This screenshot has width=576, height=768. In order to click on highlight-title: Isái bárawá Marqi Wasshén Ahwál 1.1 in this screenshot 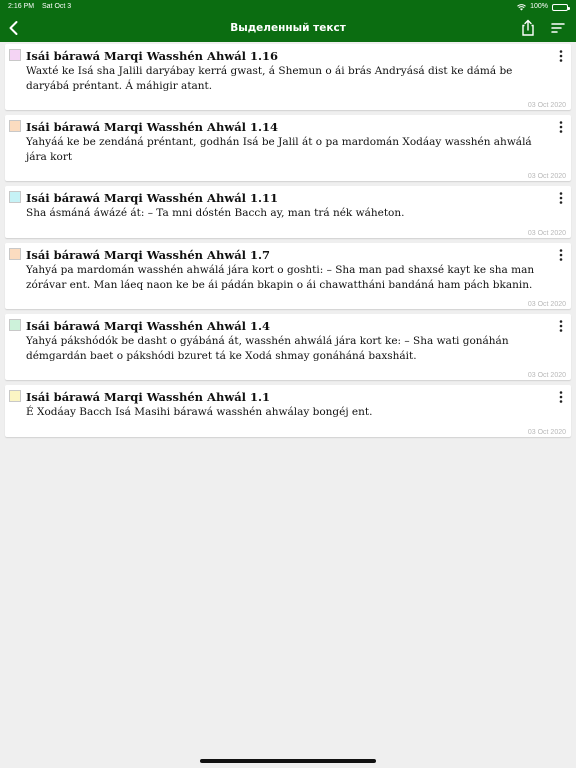, I will do `click(148, 397)`.